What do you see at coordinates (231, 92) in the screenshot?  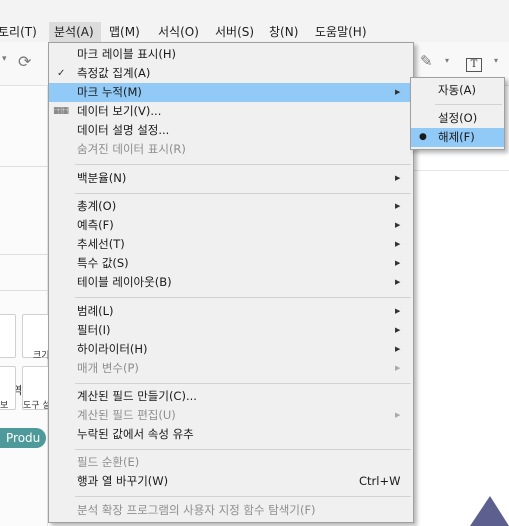 I see `menu-item-stack-marks: 마크 누적(M) ▶` at bounding box center [231, 92].